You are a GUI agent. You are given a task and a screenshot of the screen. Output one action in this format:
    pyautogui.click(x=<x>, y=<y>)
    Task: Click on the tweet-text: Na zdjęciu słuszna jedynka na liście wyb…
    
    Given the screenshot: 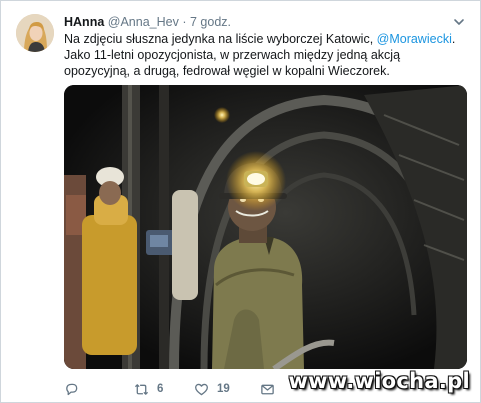 What is the action you would take?
    pyautogui.click(x=264, y=55)
    